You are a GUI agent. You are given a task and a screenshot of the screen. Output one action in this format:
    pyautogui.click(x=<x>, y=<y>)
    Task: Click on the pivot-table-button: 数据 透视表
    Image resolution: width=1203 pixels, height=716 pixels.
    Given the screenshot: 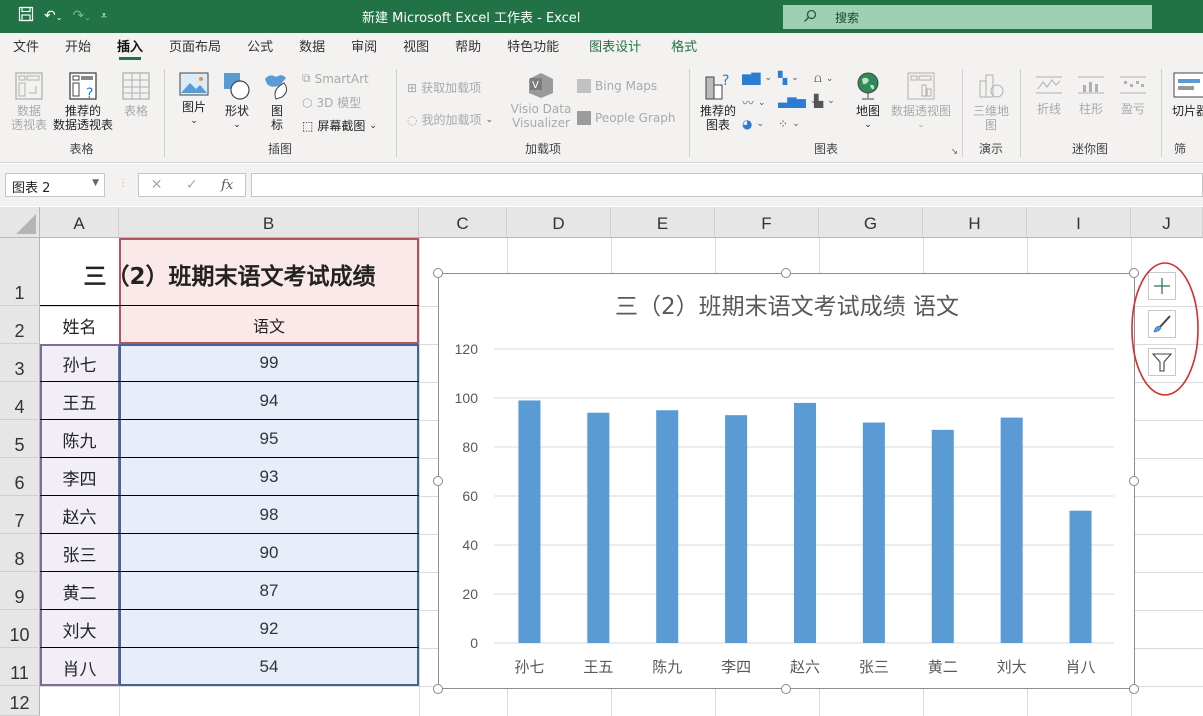 What is the action you would take?
    pyautogui.click(x=29, y=101)
    